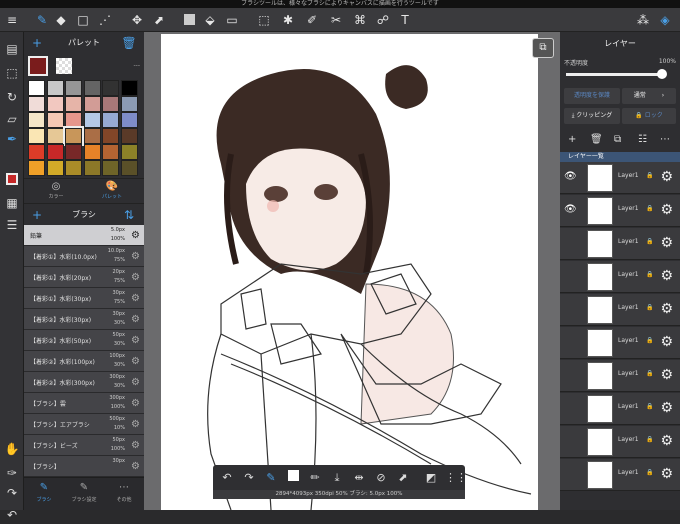  Describe the element at coordinates (83, 20) in the screenshot. I see `shape-tool-icon: □` at that location.